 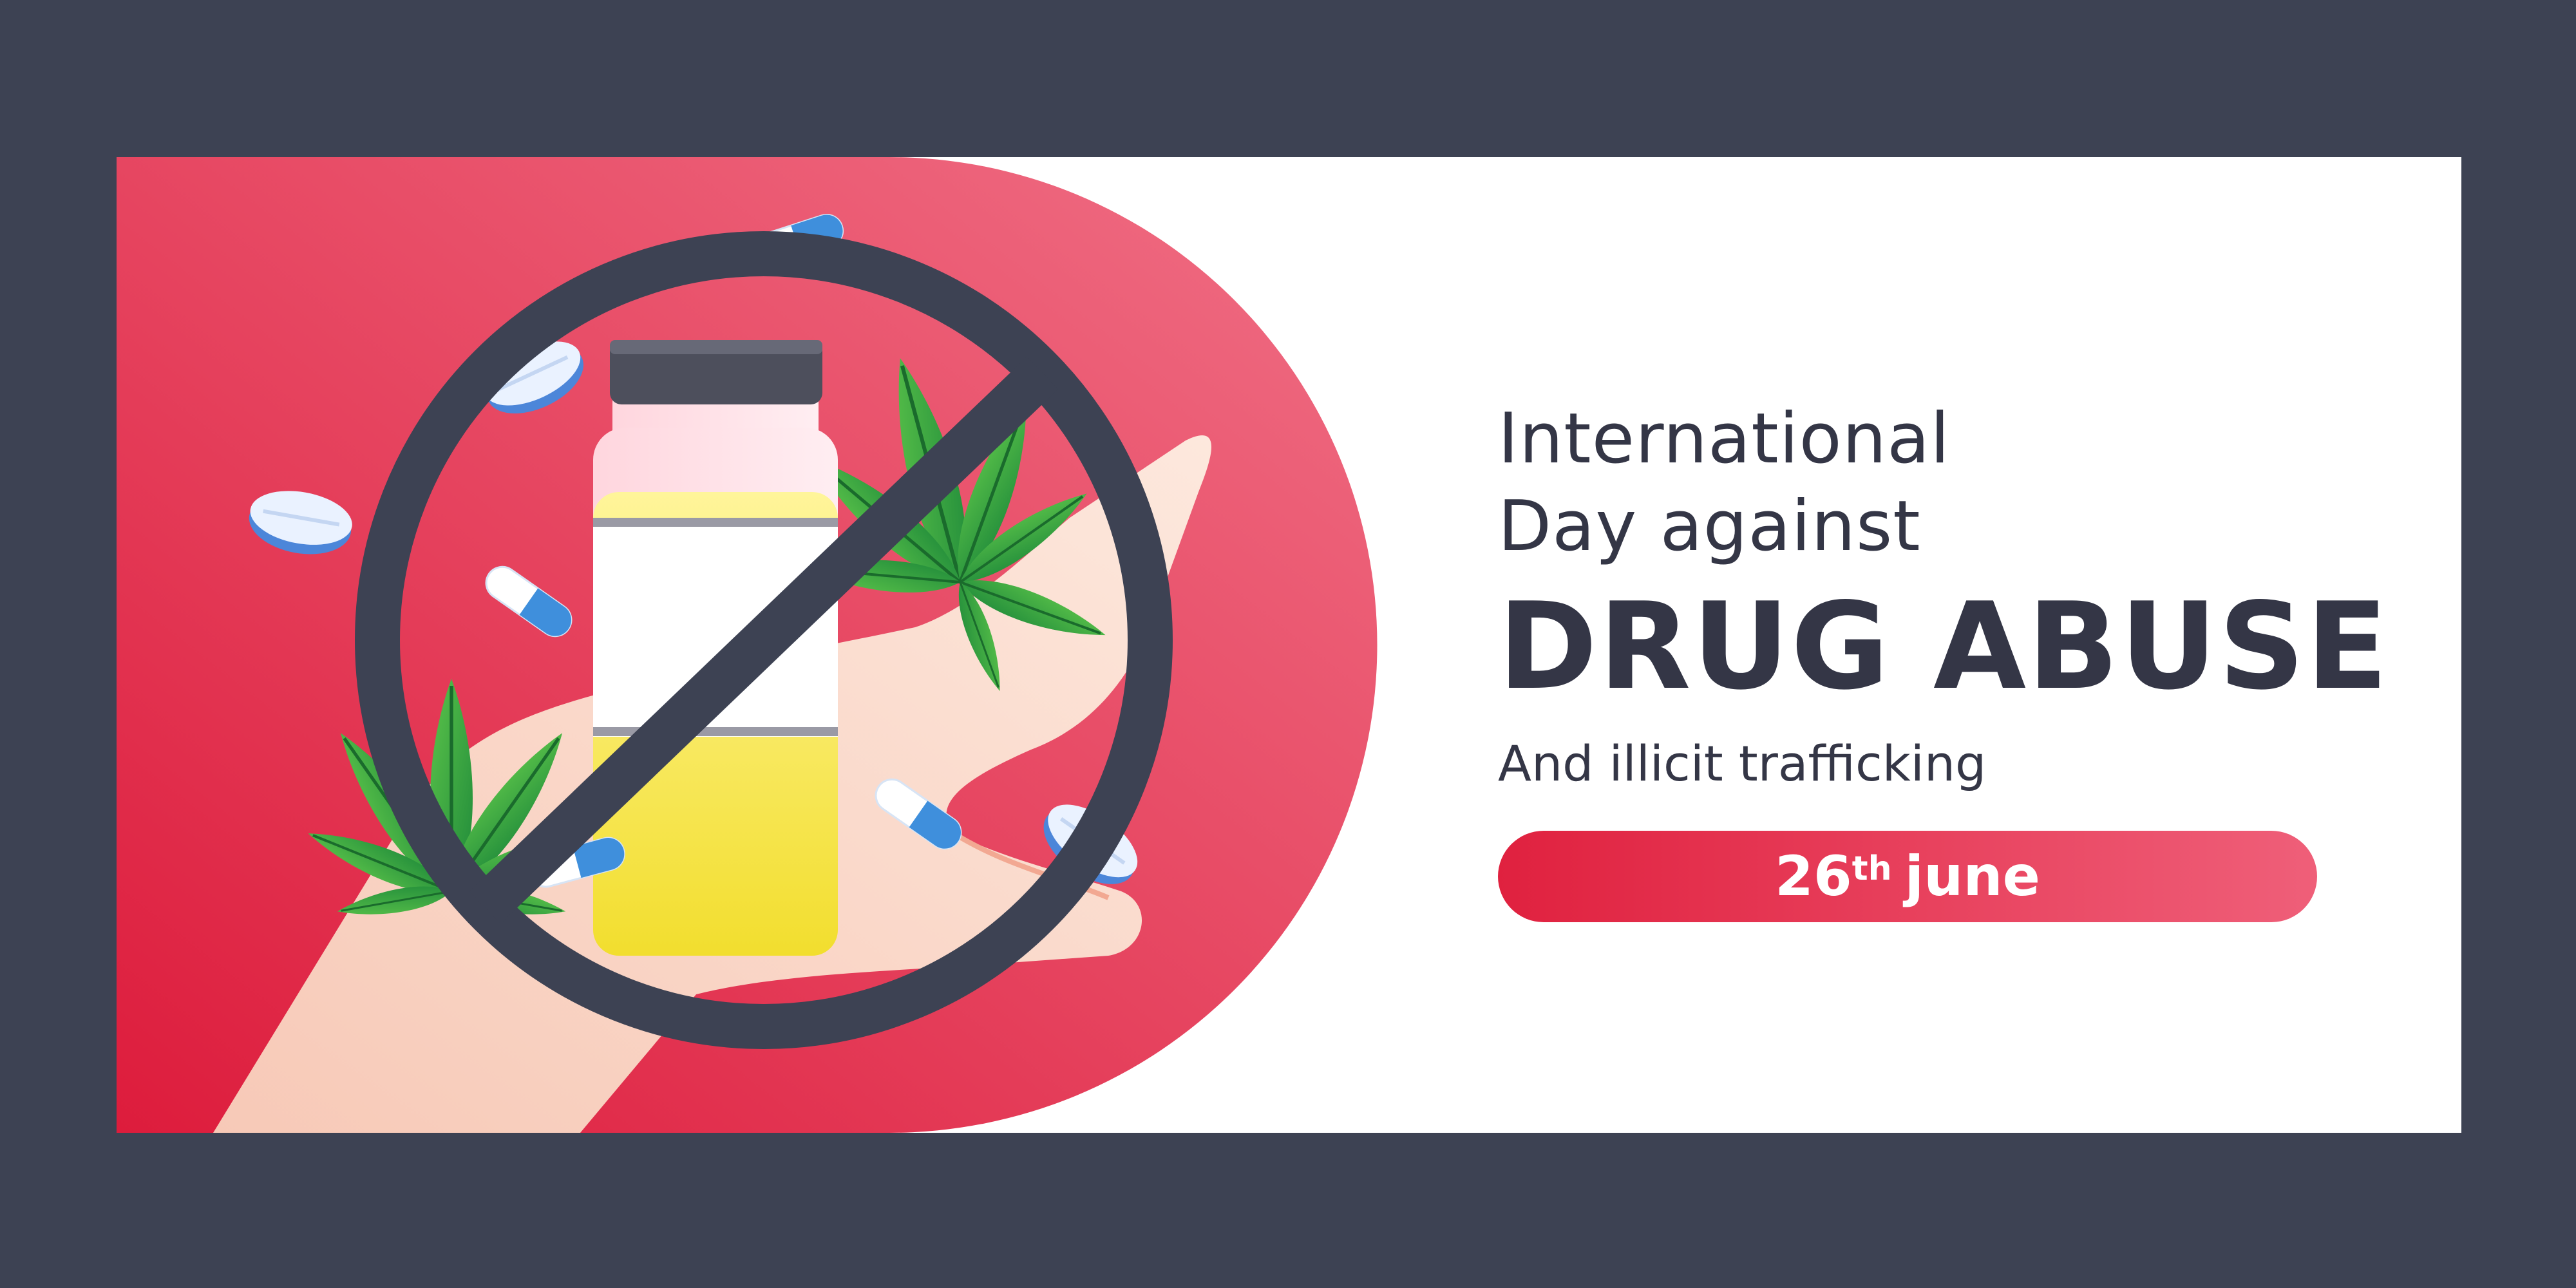 I want to click on date-day: 26, so click(x=1814, y=877).